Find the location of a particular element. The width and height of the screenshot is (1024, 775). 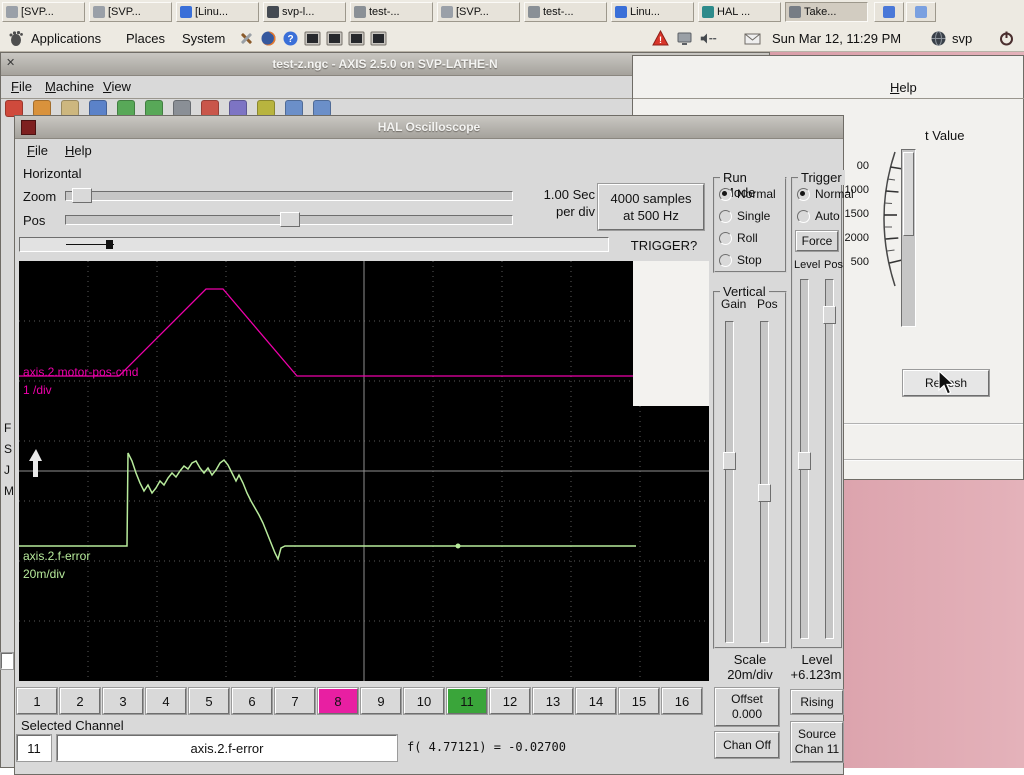

selected-channel-name: axis.2.f-error is located at coordinates (227, 748).